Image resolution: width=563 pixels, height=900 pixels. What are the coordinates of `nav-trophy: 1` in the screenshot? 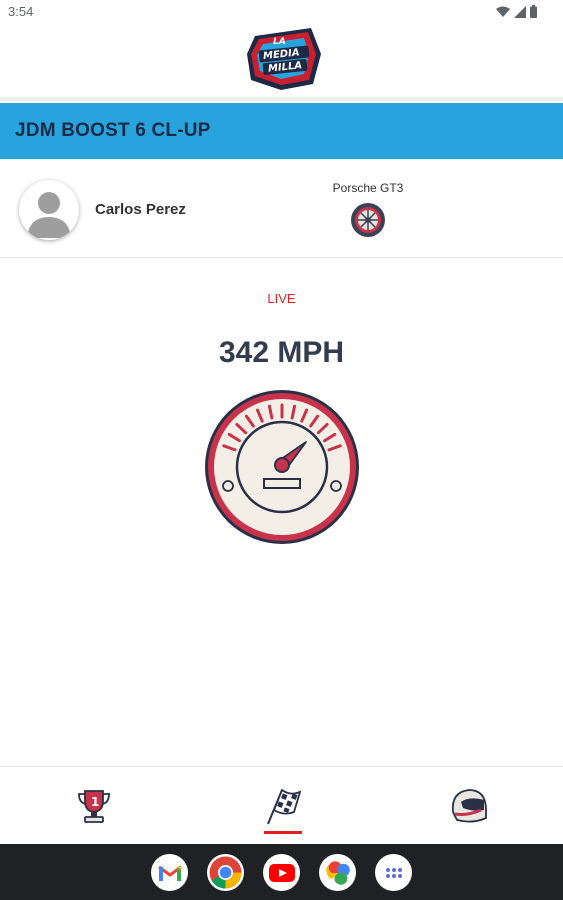 It's located at (94, 806).